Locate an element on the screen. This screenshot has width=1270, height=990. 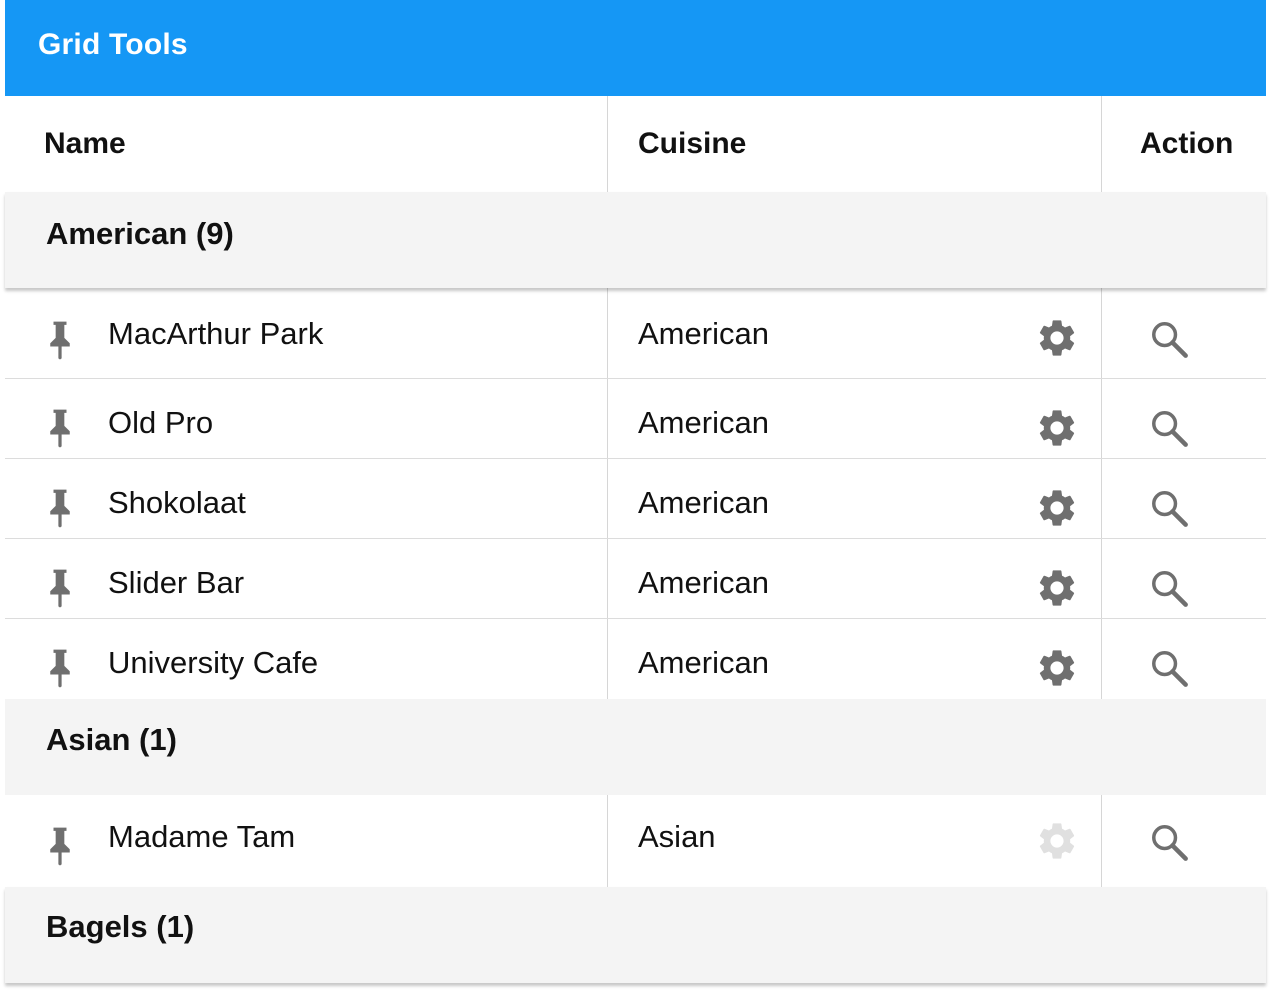
table-row: Madame Tam Asian is located at coordinates (635, 841).